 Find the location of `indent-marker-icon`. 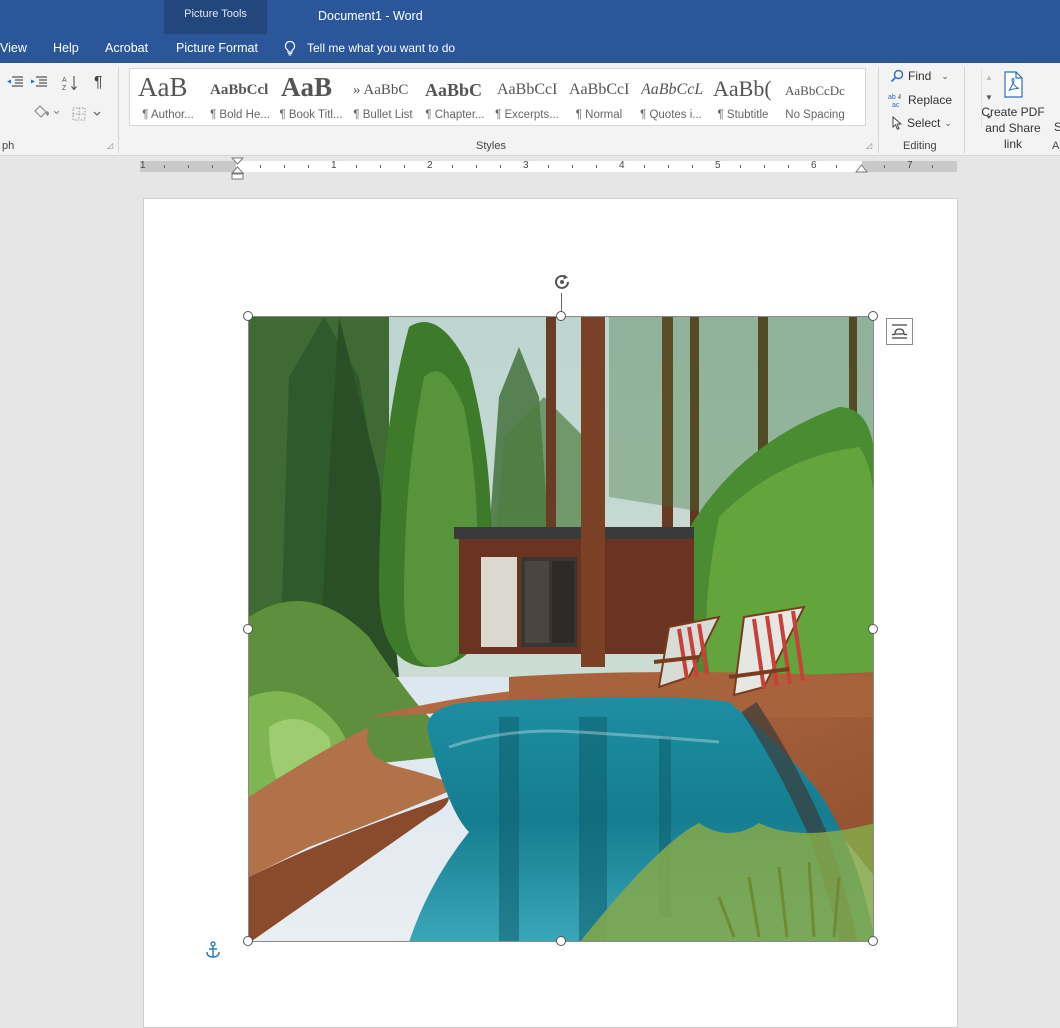

indent-marker-icon is located at coordinates (237, 169).